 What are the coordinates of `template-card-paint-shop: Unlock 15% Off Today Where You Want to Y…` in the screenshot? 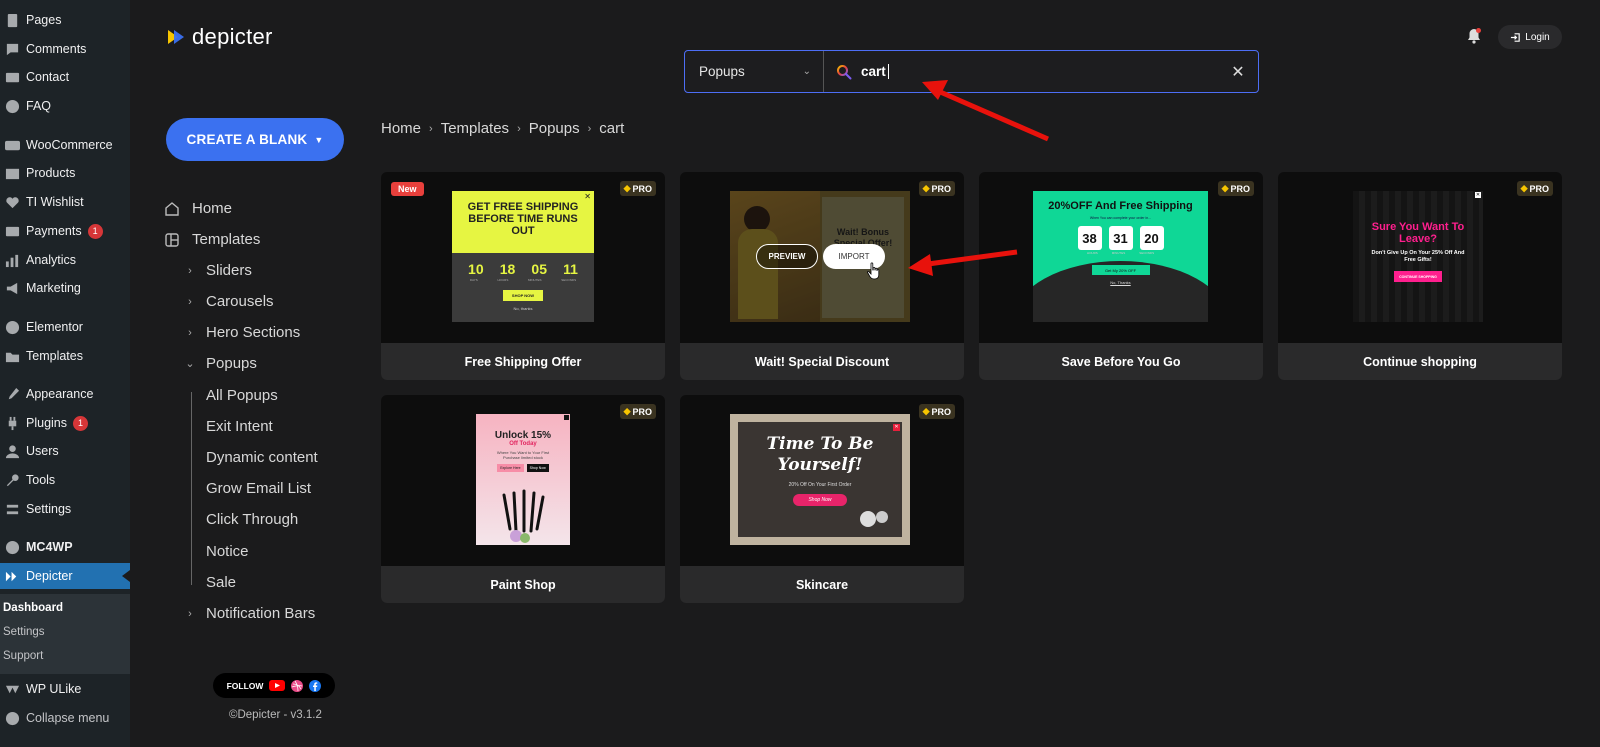 It's located at (523, 499).